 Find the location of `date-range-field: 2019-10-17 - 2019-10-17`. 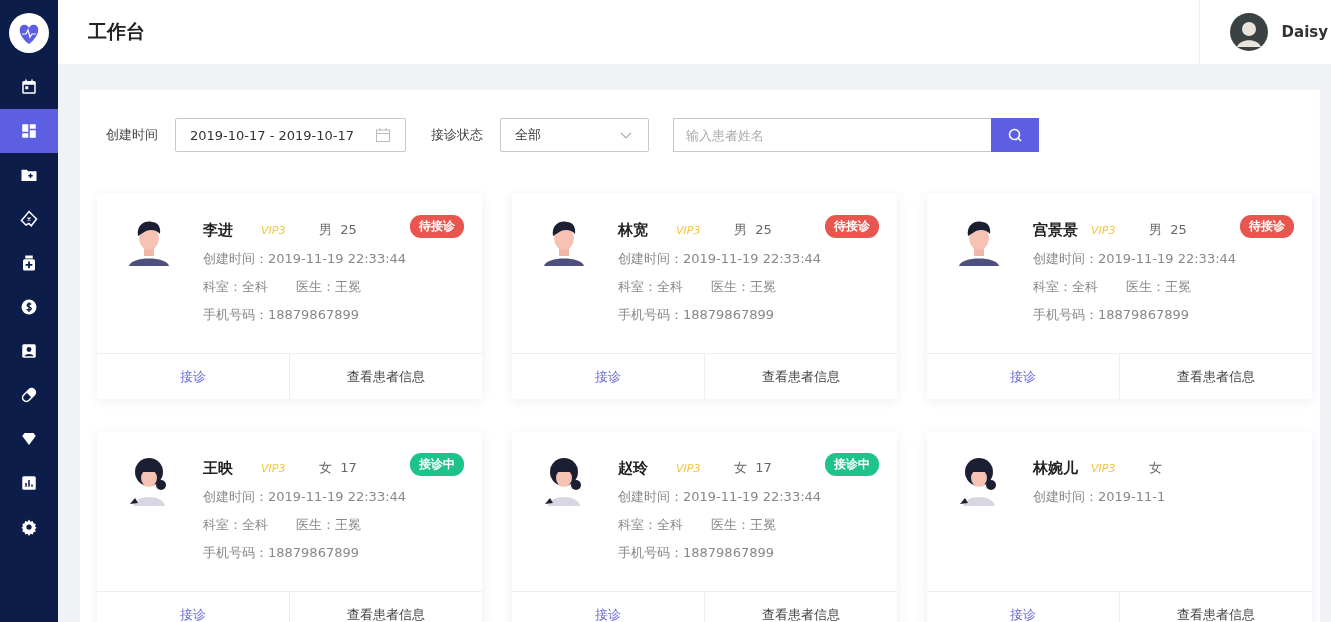

date-range-field: 2019-10-17 - 2019-10-17 is located at coordinates (290, 135).